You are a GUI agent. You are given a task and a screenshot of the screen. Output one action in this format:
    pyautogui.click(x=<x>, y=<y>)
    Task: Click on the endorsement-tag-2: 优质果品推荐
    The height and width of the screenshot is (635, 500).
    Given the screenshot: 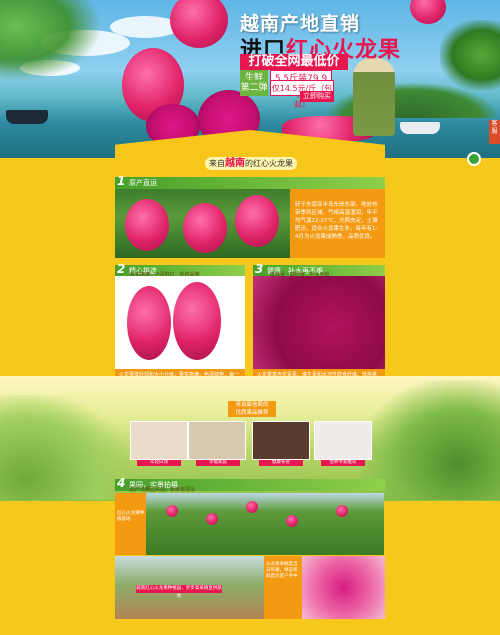 What is the action you would take?
    pyautogui.click(x=252, y=413)
    